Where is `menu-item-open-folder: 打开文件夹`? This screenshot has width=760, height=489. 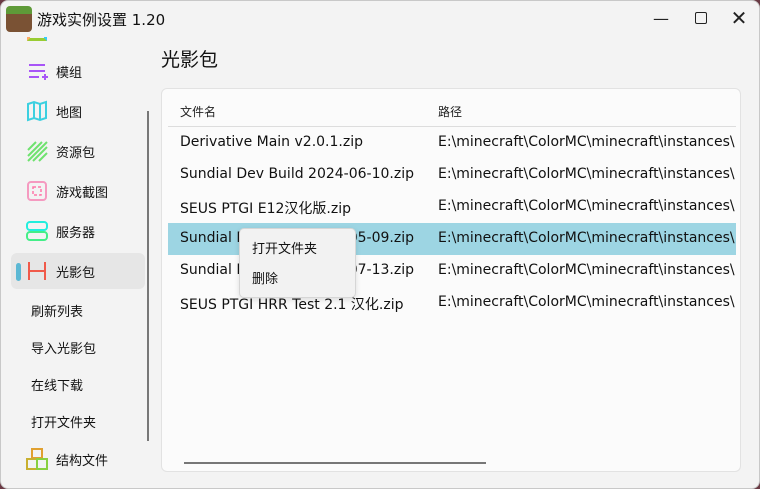
menu-item-open-folder: 打开文件夹 is located at coordinates (284, 247).